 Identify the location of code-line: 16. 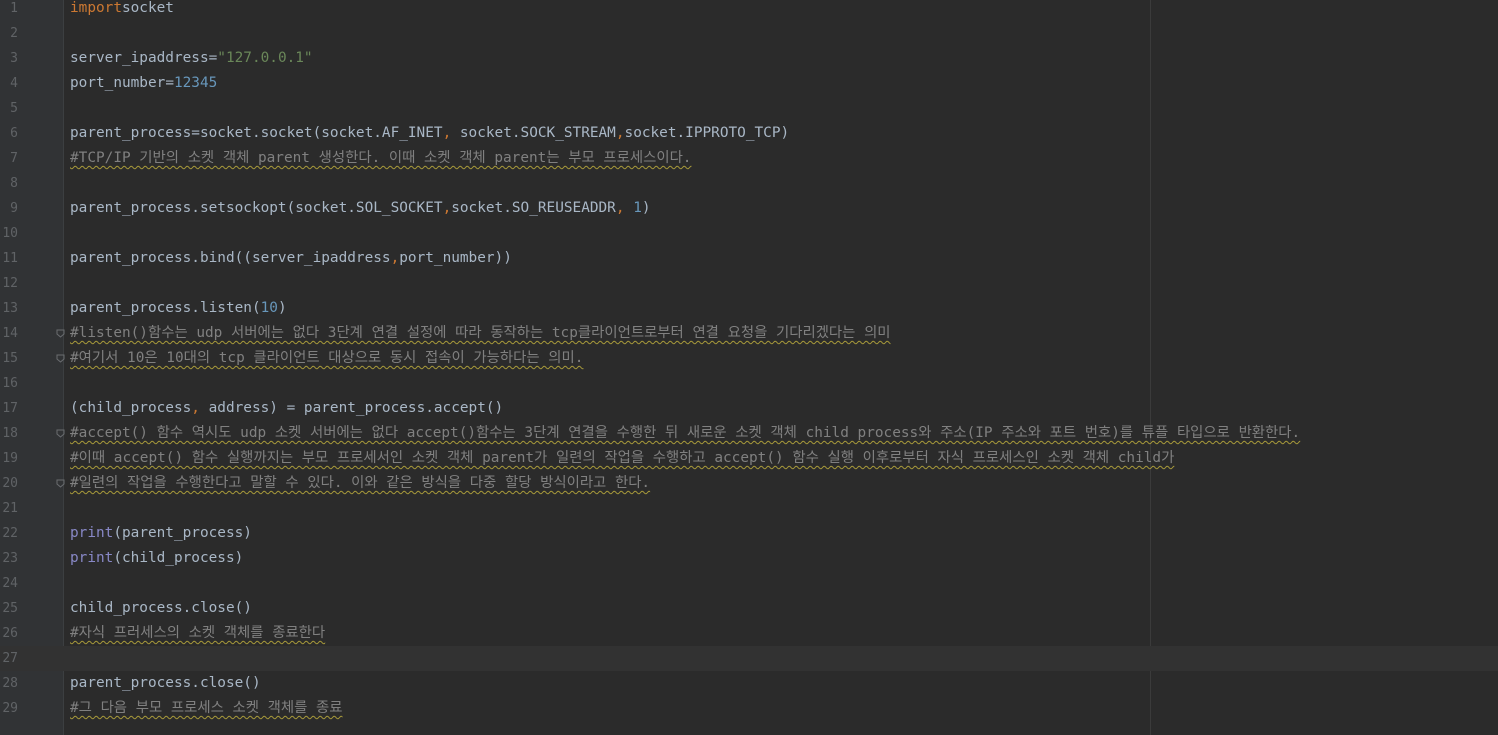
(749, 383).